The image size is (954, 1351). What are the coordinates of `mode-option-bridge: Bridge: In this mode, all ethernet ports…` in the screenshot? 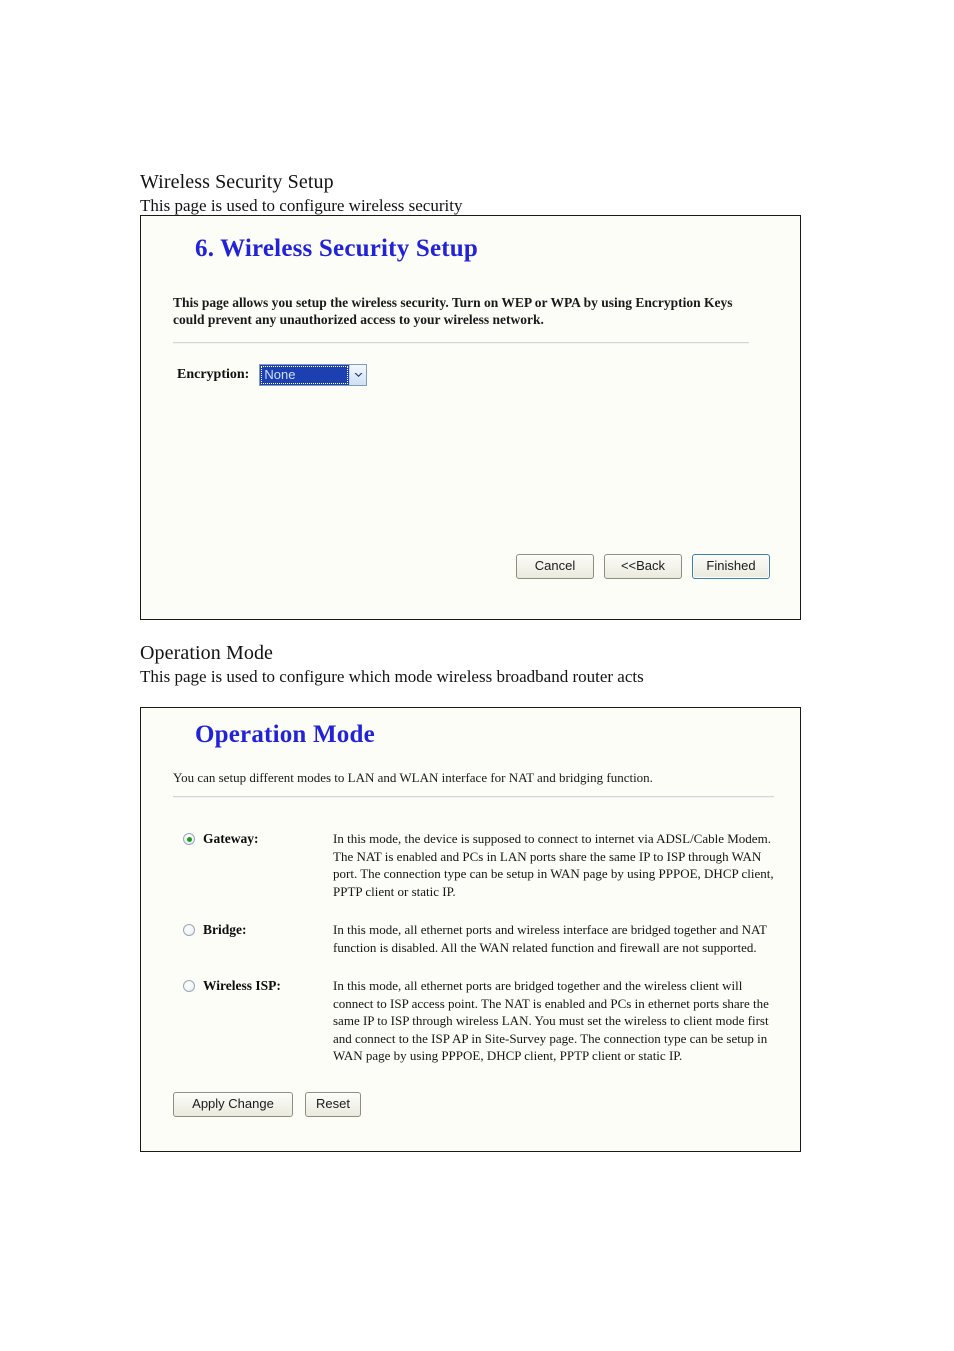 It's located at (478, 938).